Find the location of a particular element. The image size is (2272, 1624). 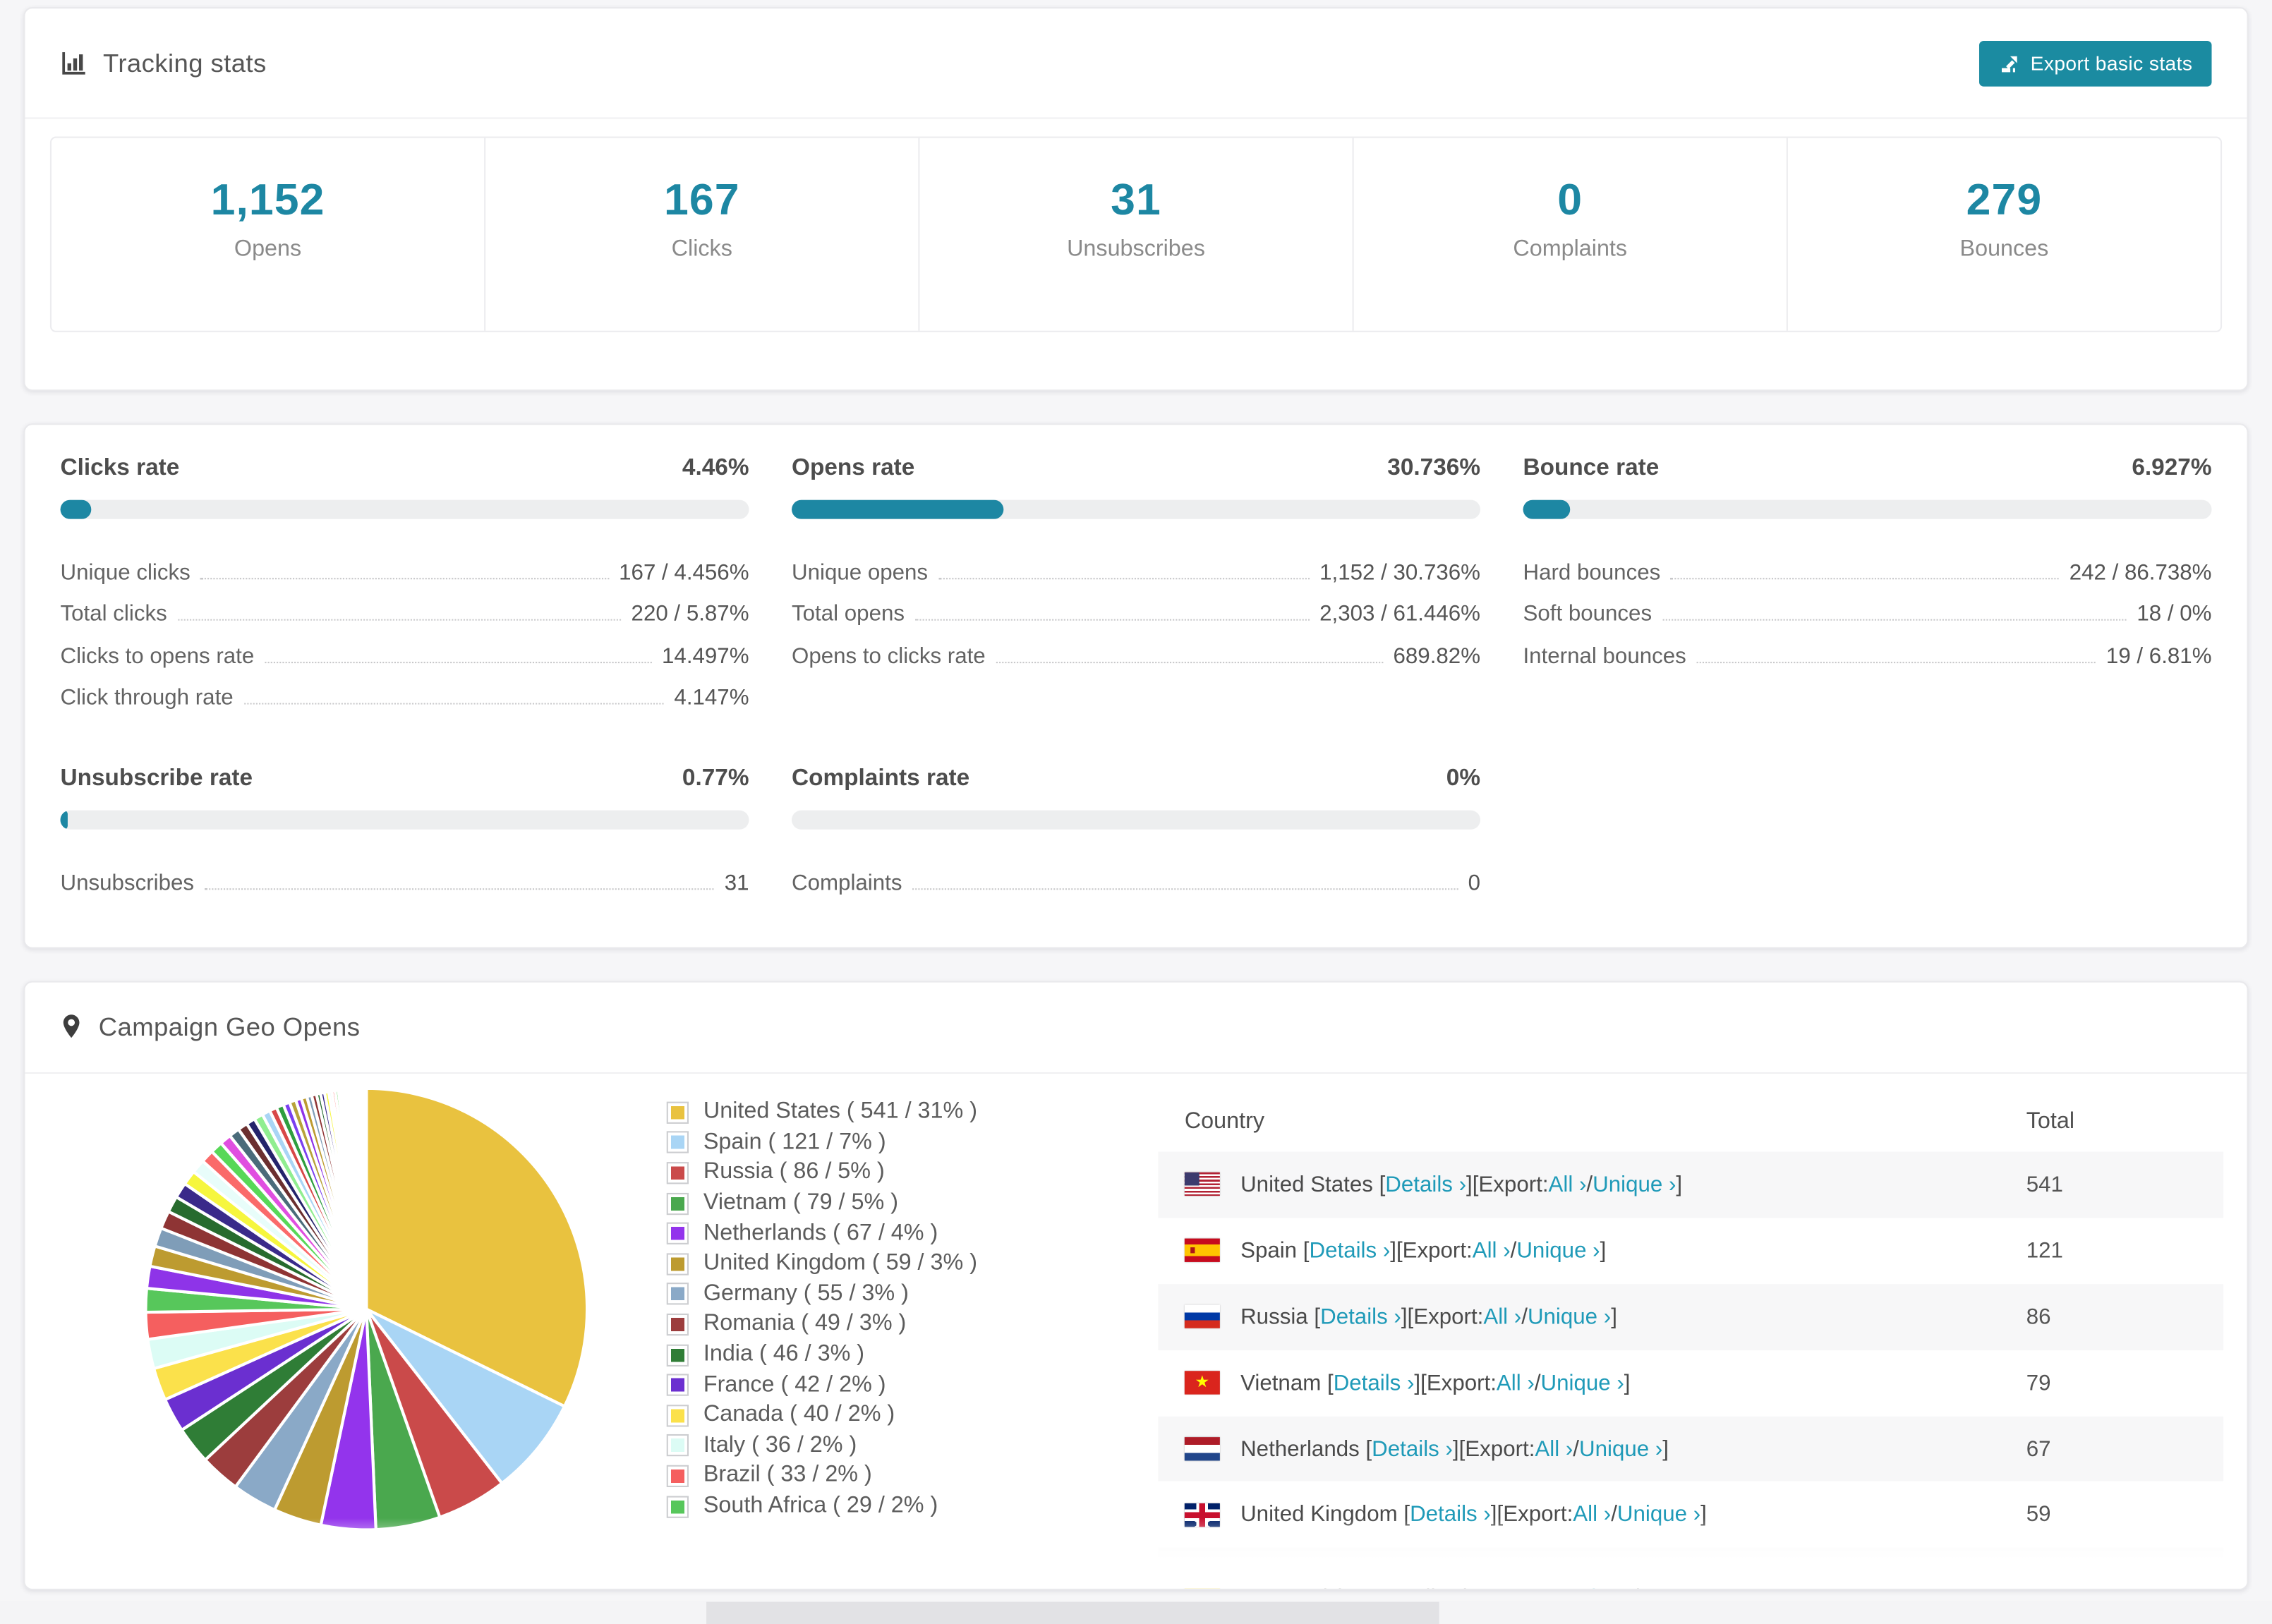

nl-flag-icon is located at coordinates (1202, 1449).